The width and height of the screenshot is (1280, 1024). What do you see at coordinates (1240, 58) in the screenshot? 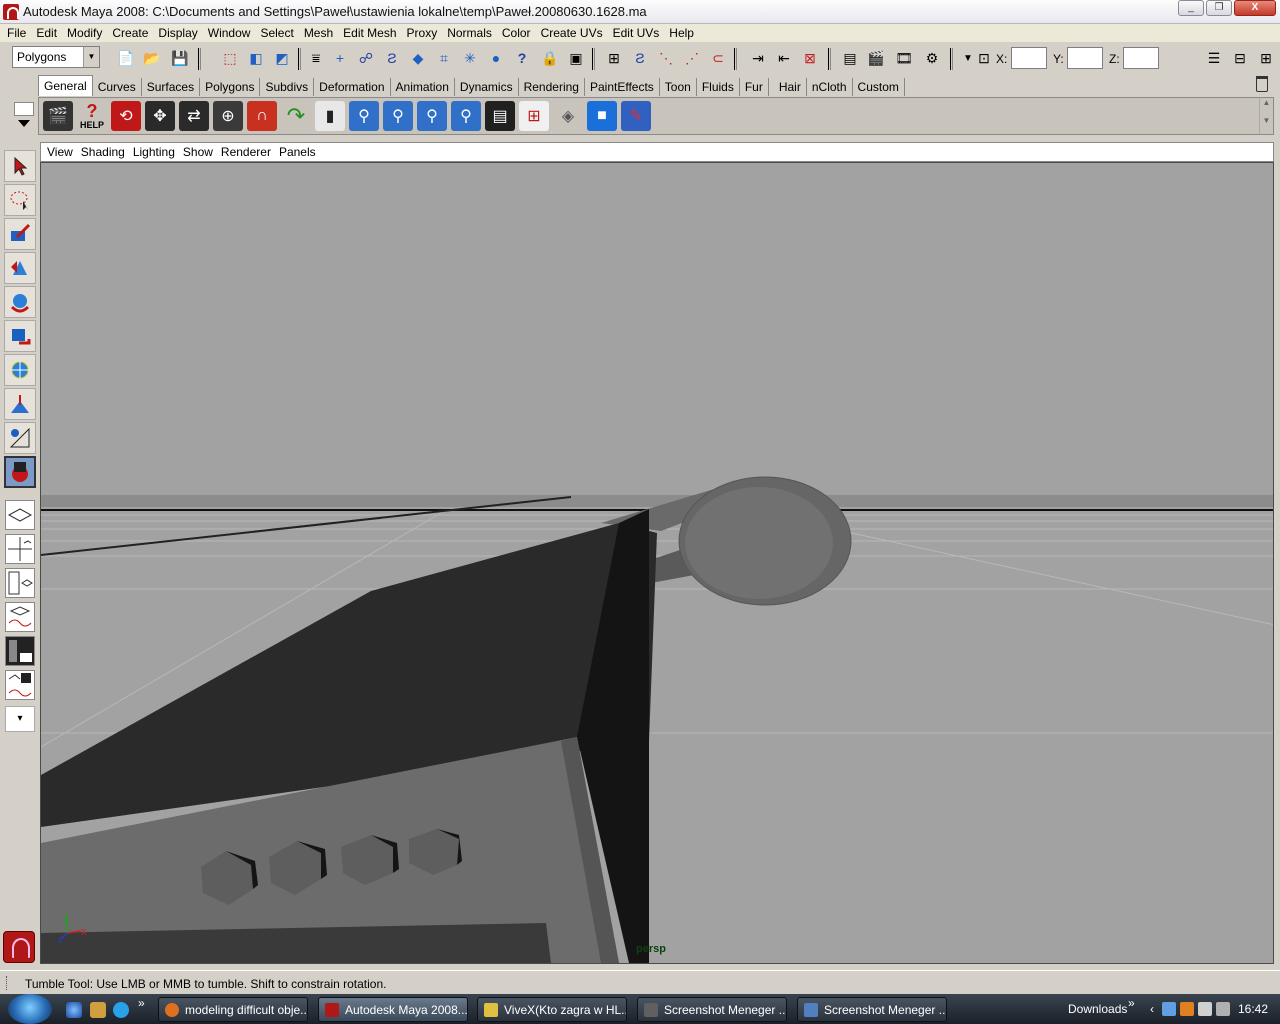
I see `show-attribute-editor-icon: ⊟` at bounding box center [1240, 58].